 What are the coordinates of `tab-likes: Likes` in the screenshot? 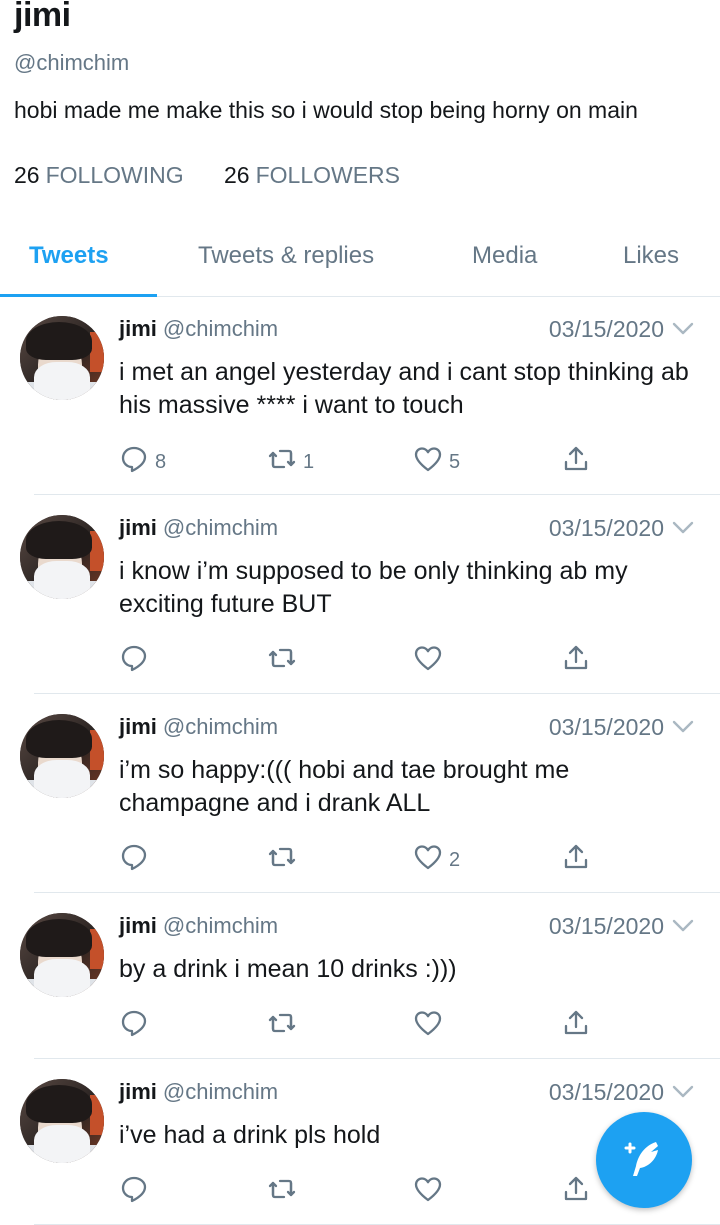 It's located at (651, 256).